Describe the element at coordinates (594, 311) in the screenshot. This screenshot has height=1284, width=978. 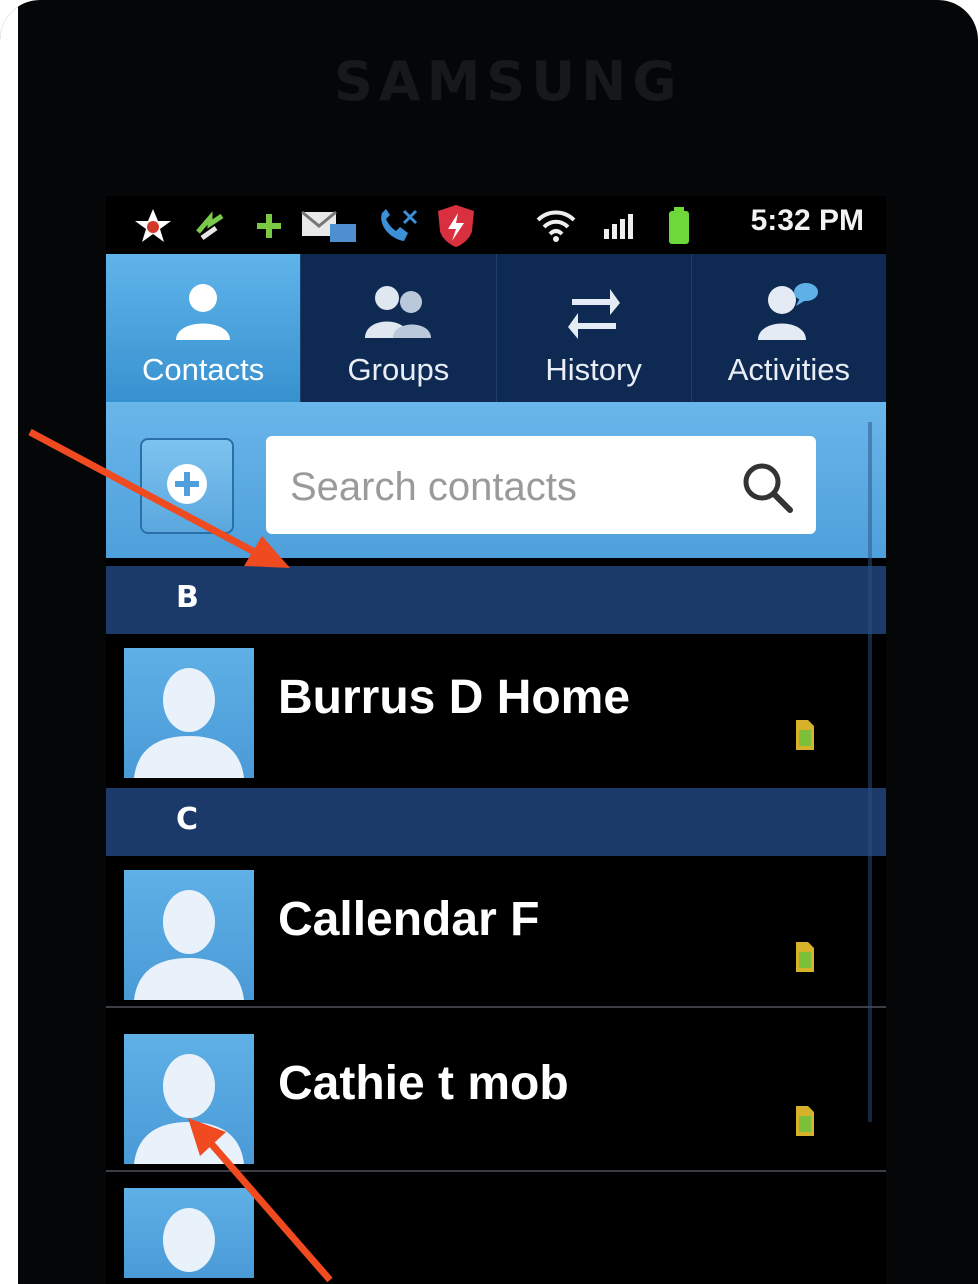
I see `history-icon` at that location.